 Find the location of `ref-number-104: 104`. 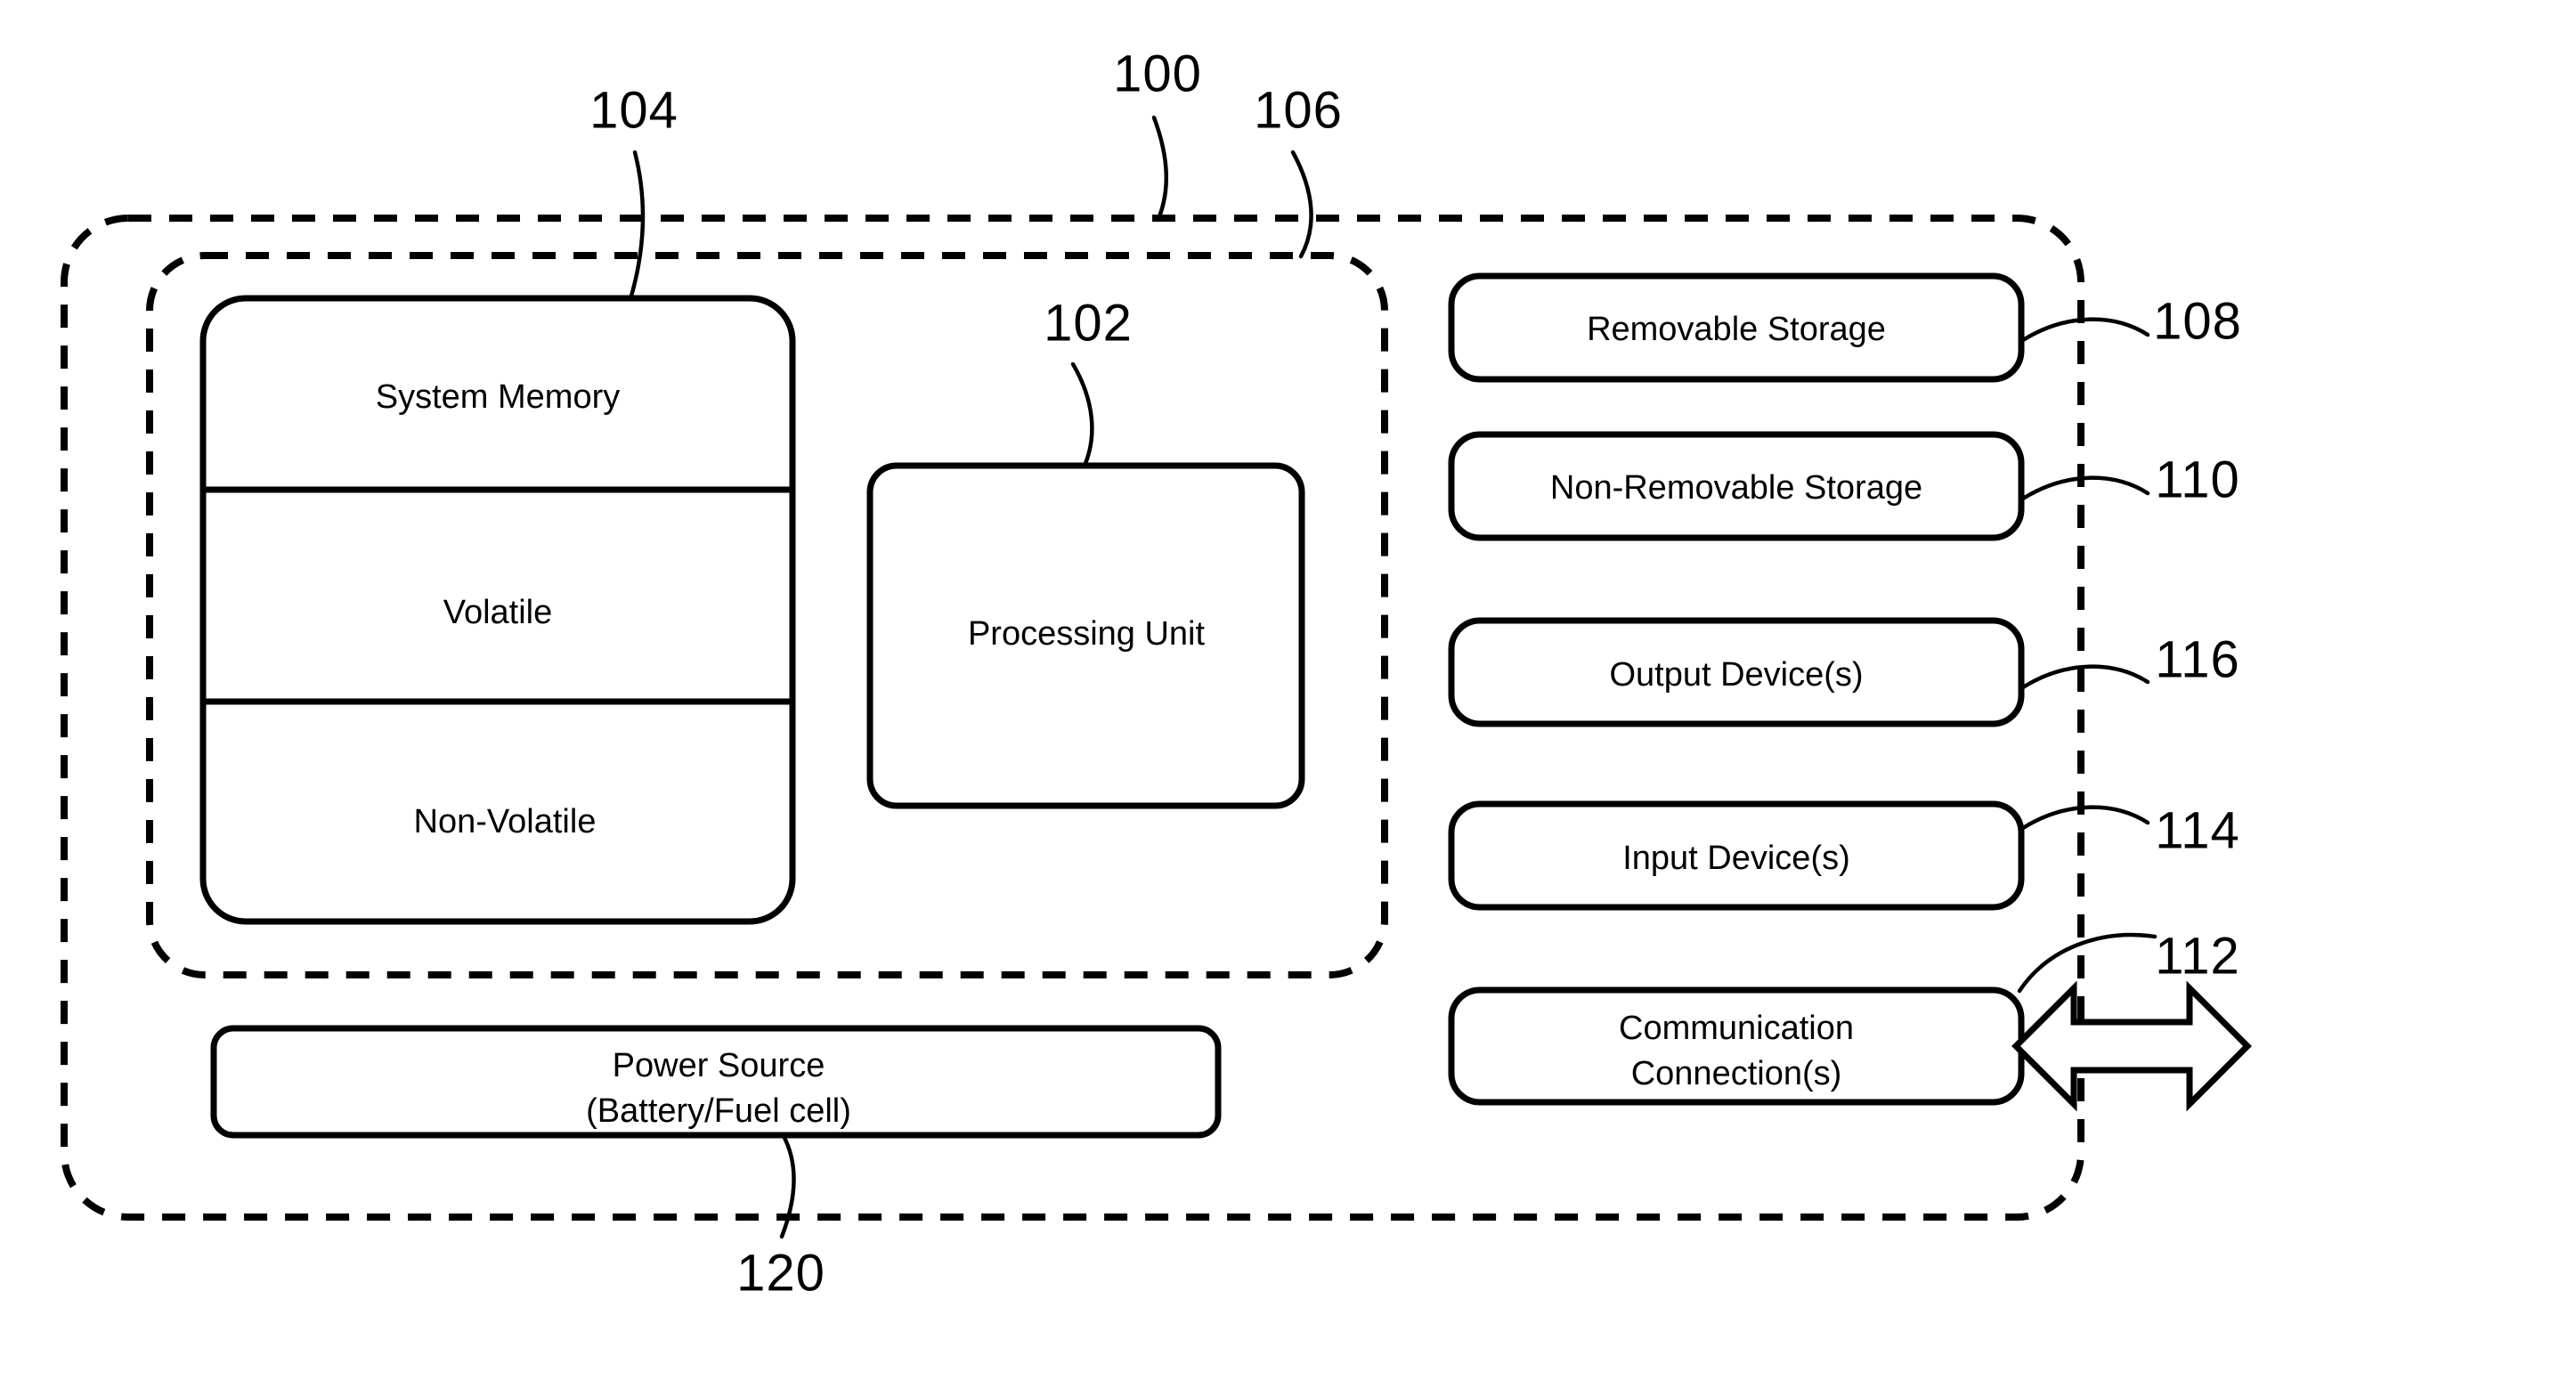

ref-number-104: 104 is located at coordinates (634, 110).